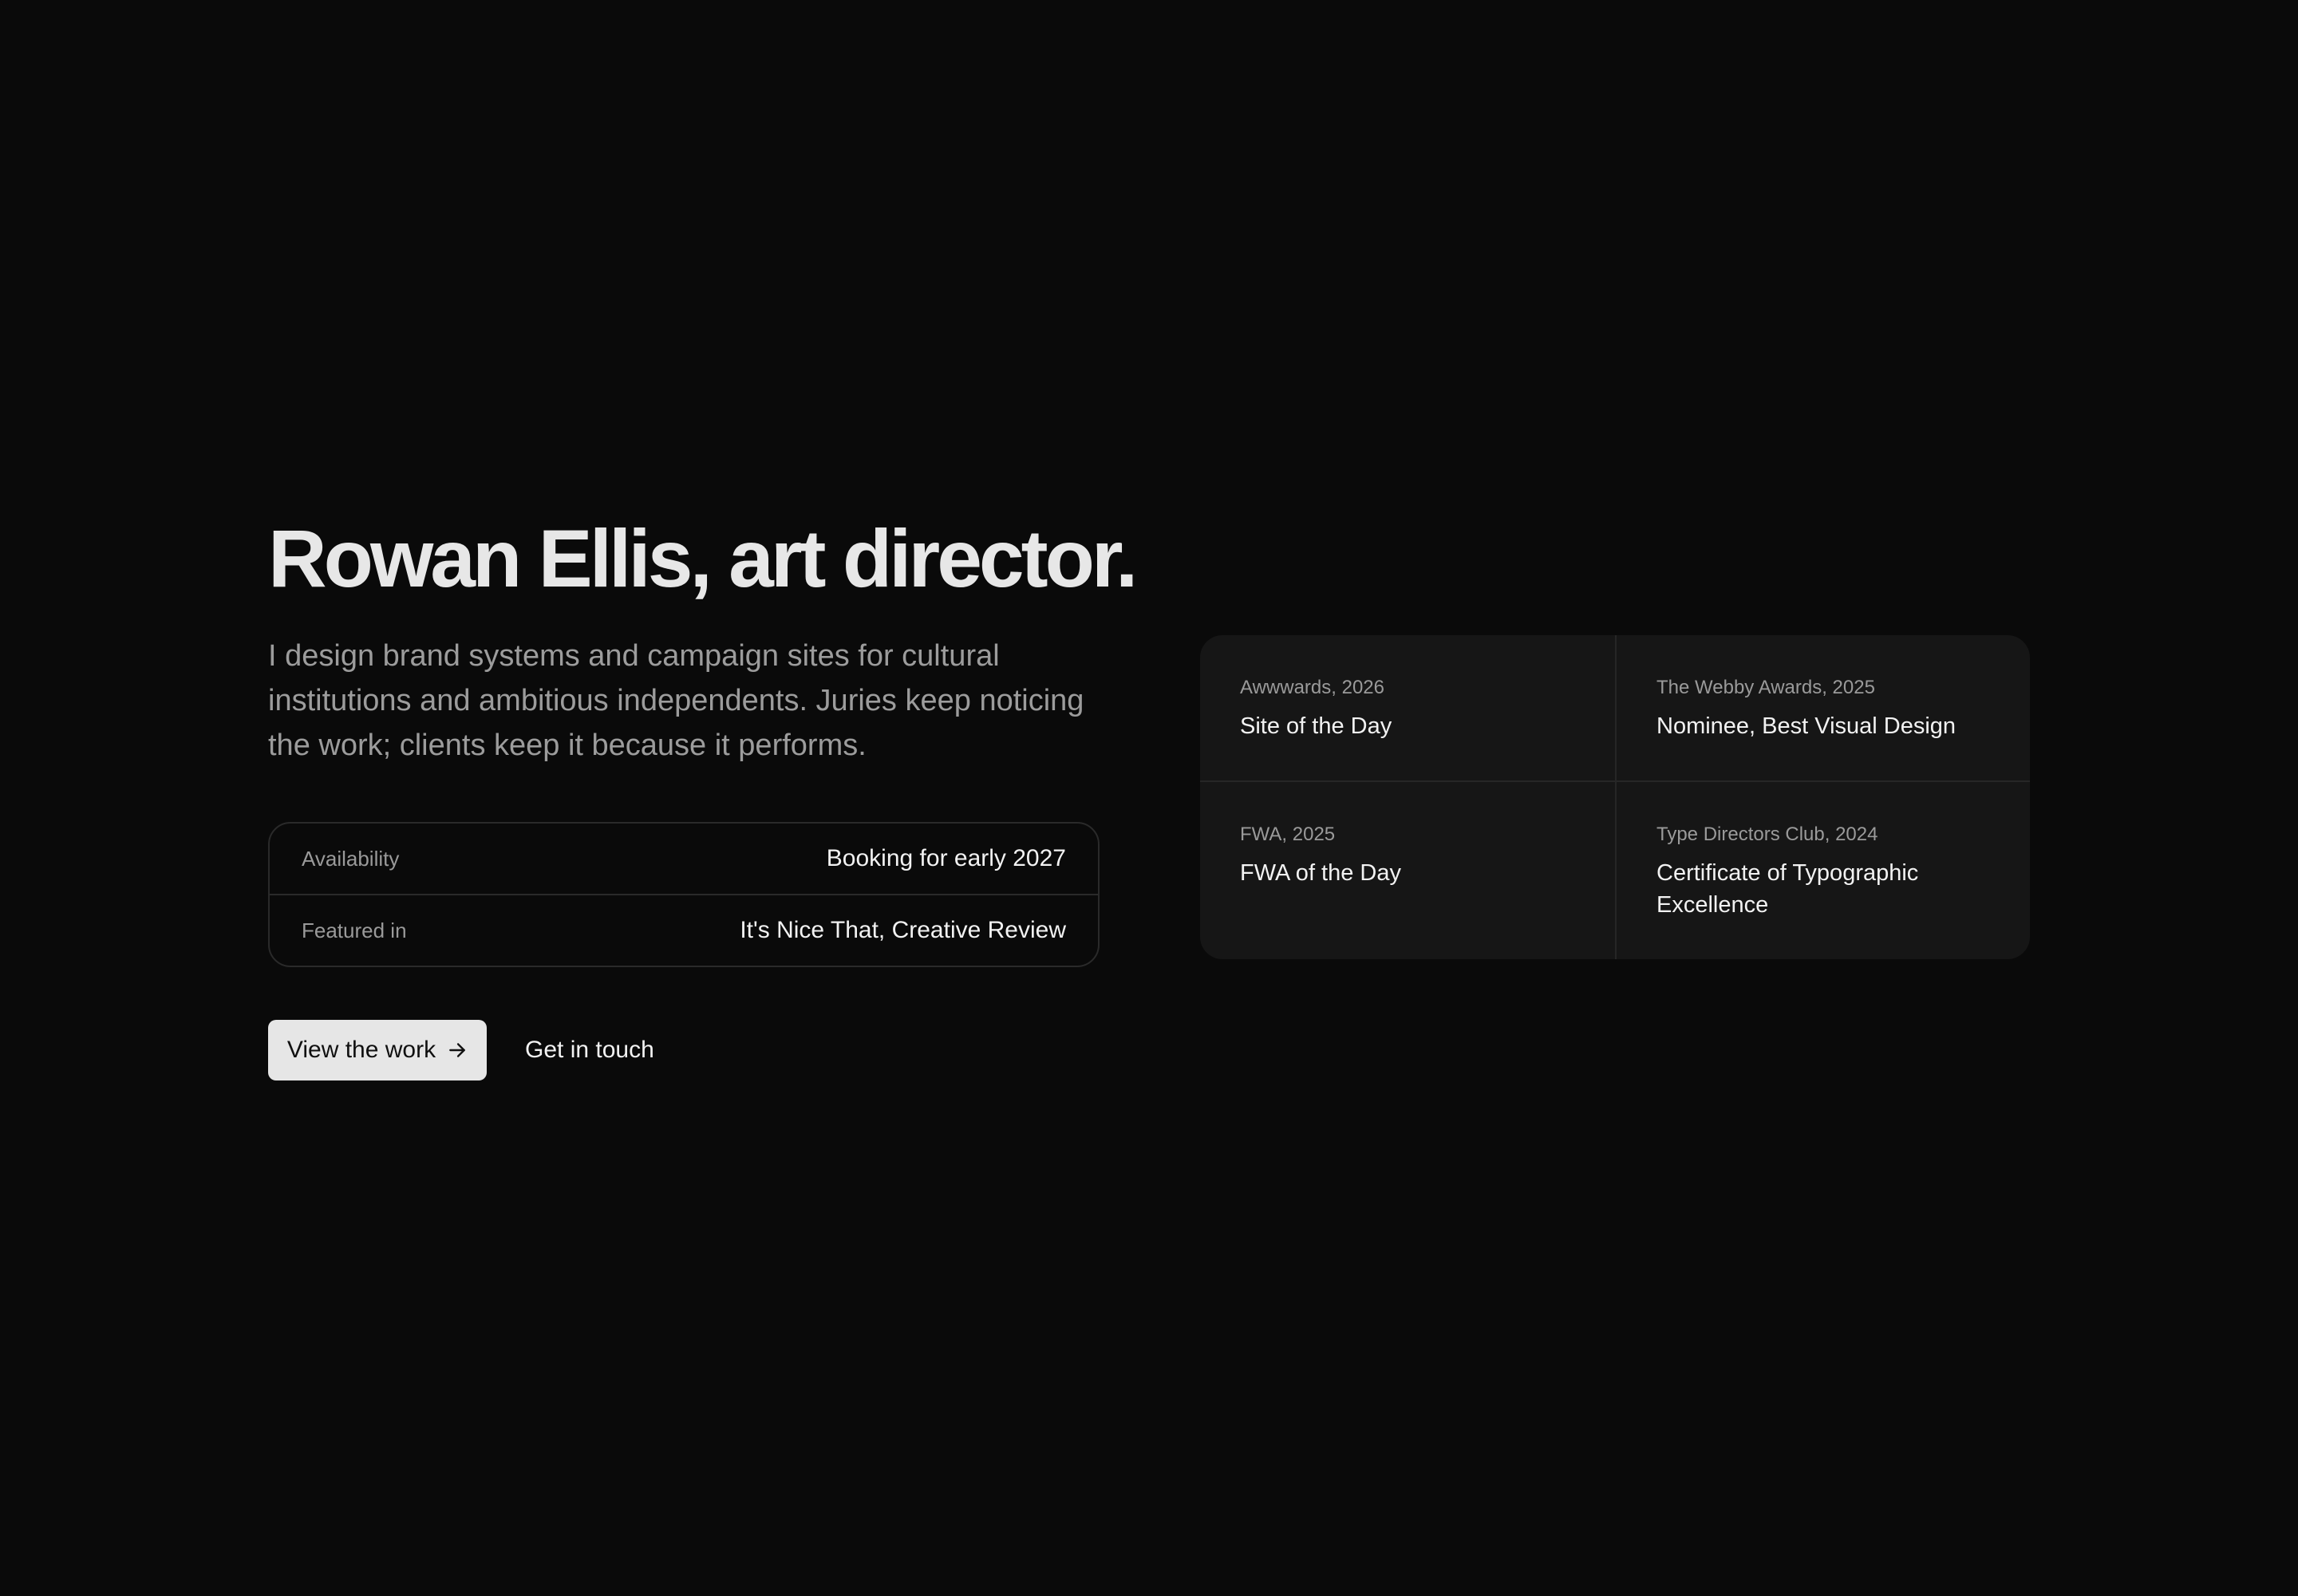 This screenshot has height=1596, width=2298. Describe the element at coordinates (1408, 869) in the screenshot. I see `award-card: FWA, 2025 FWA of the Day` at that location.